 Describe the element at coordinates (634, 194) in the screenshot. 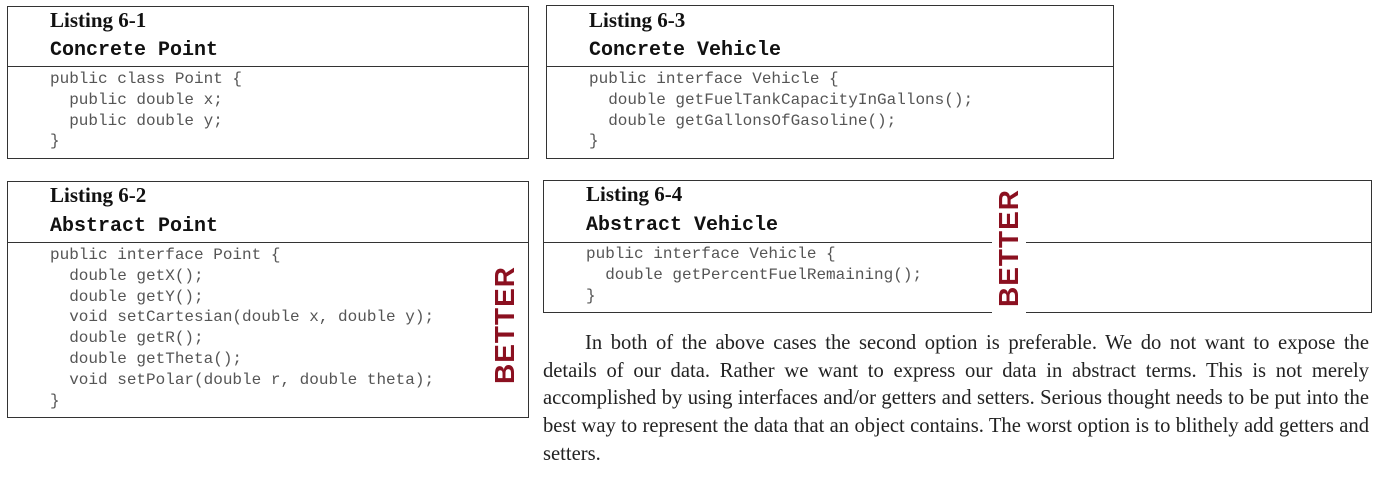

I see `listing-title: Listing 6-4` at that location.